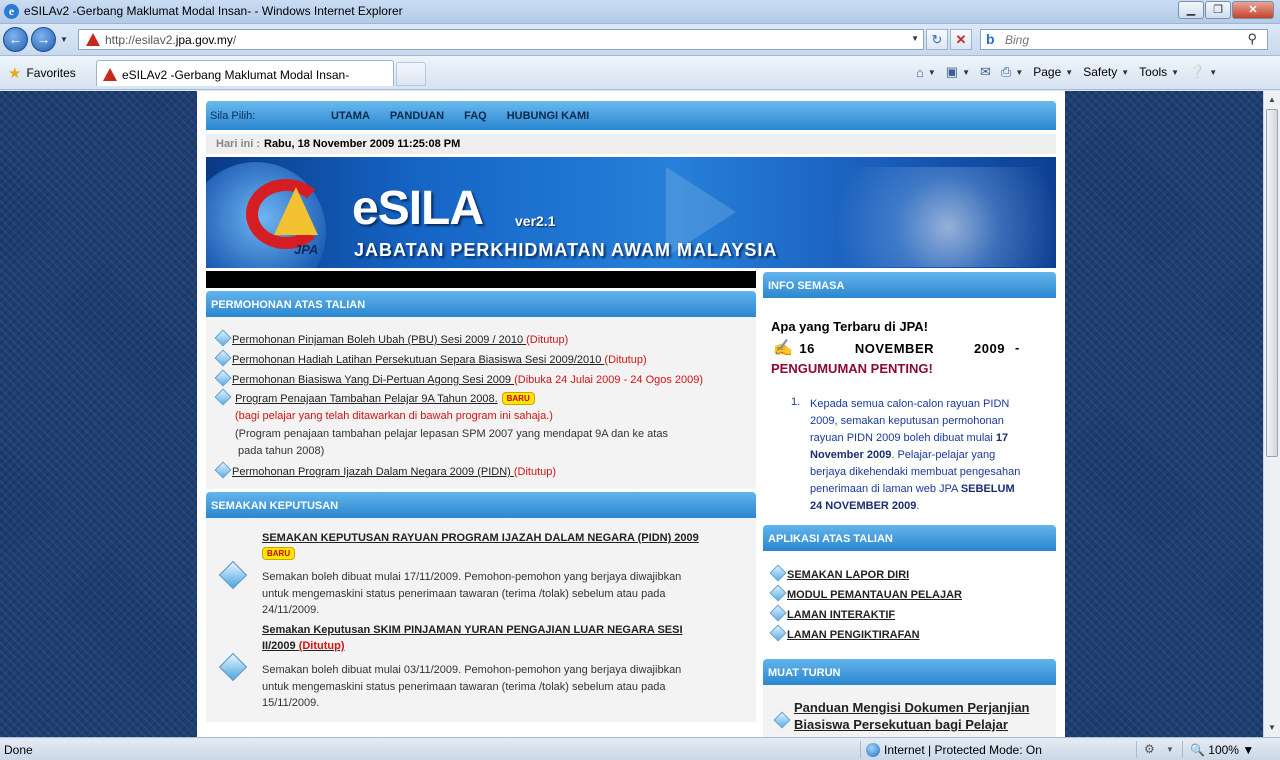 The height and width of the screenshot is (760, 1280). Describe the element at coordinates (1047, 72) in the screenshot. I see `page-menu: Page` at that location.